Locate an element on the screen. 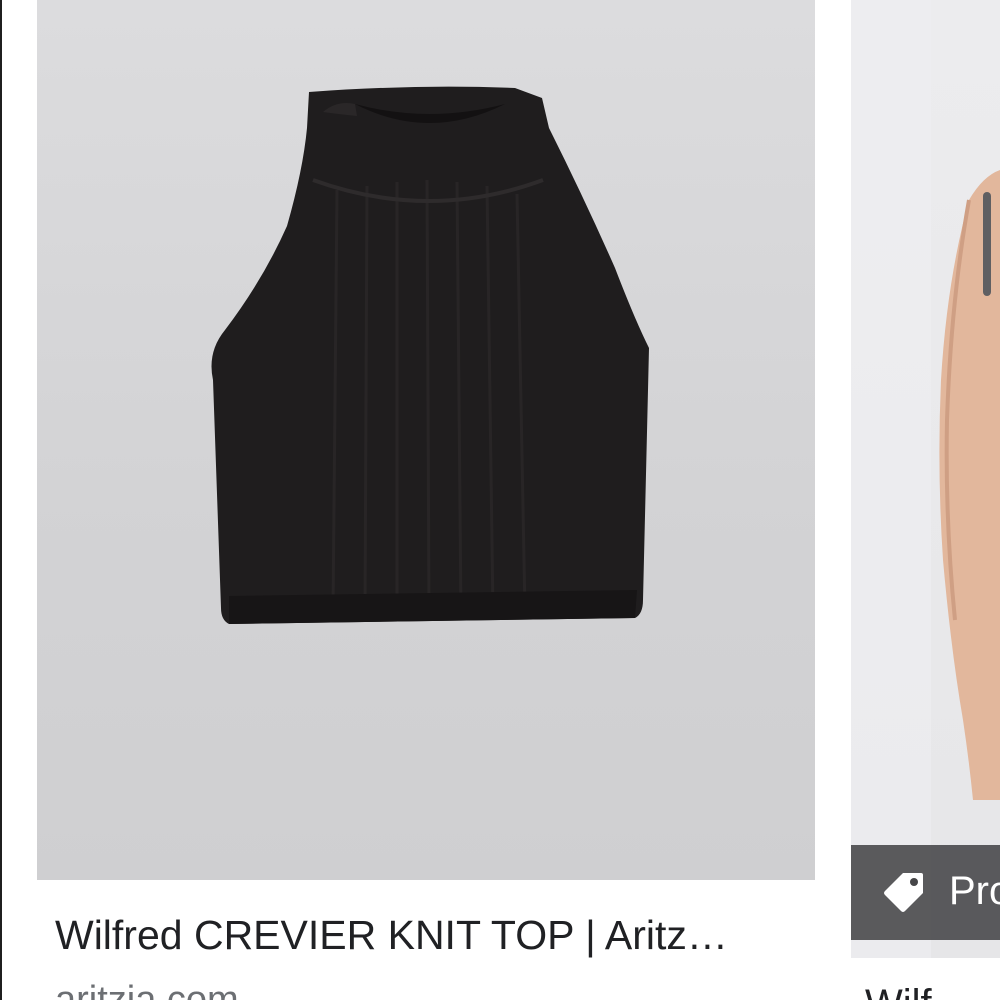 Image resolution: width=1000 pixels, height=1000 pixels. tag-icon is located at coordinates (903, 892).